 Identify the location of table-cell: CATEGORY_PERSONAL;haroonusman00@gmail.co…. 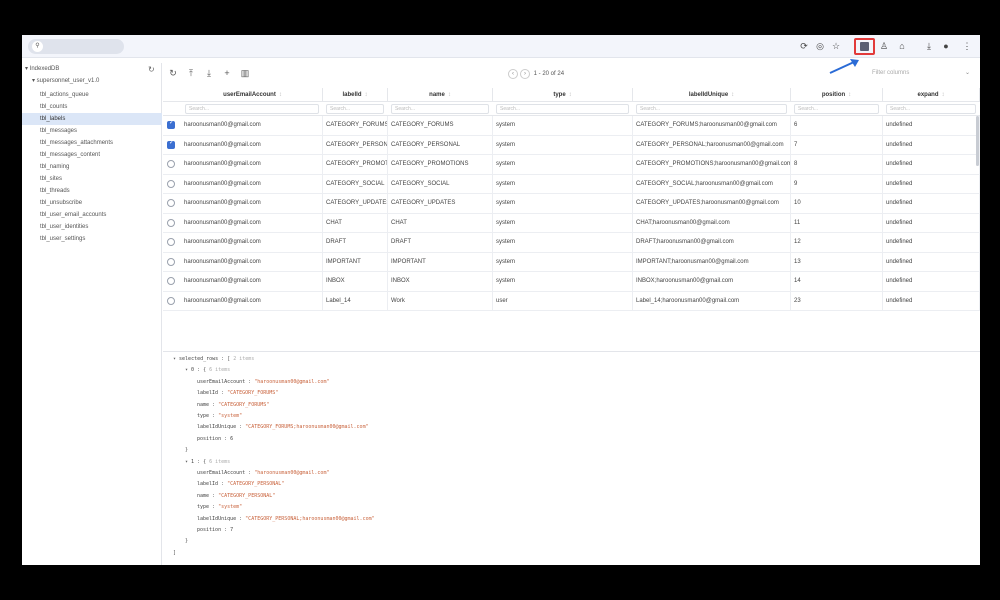
(712, 145).